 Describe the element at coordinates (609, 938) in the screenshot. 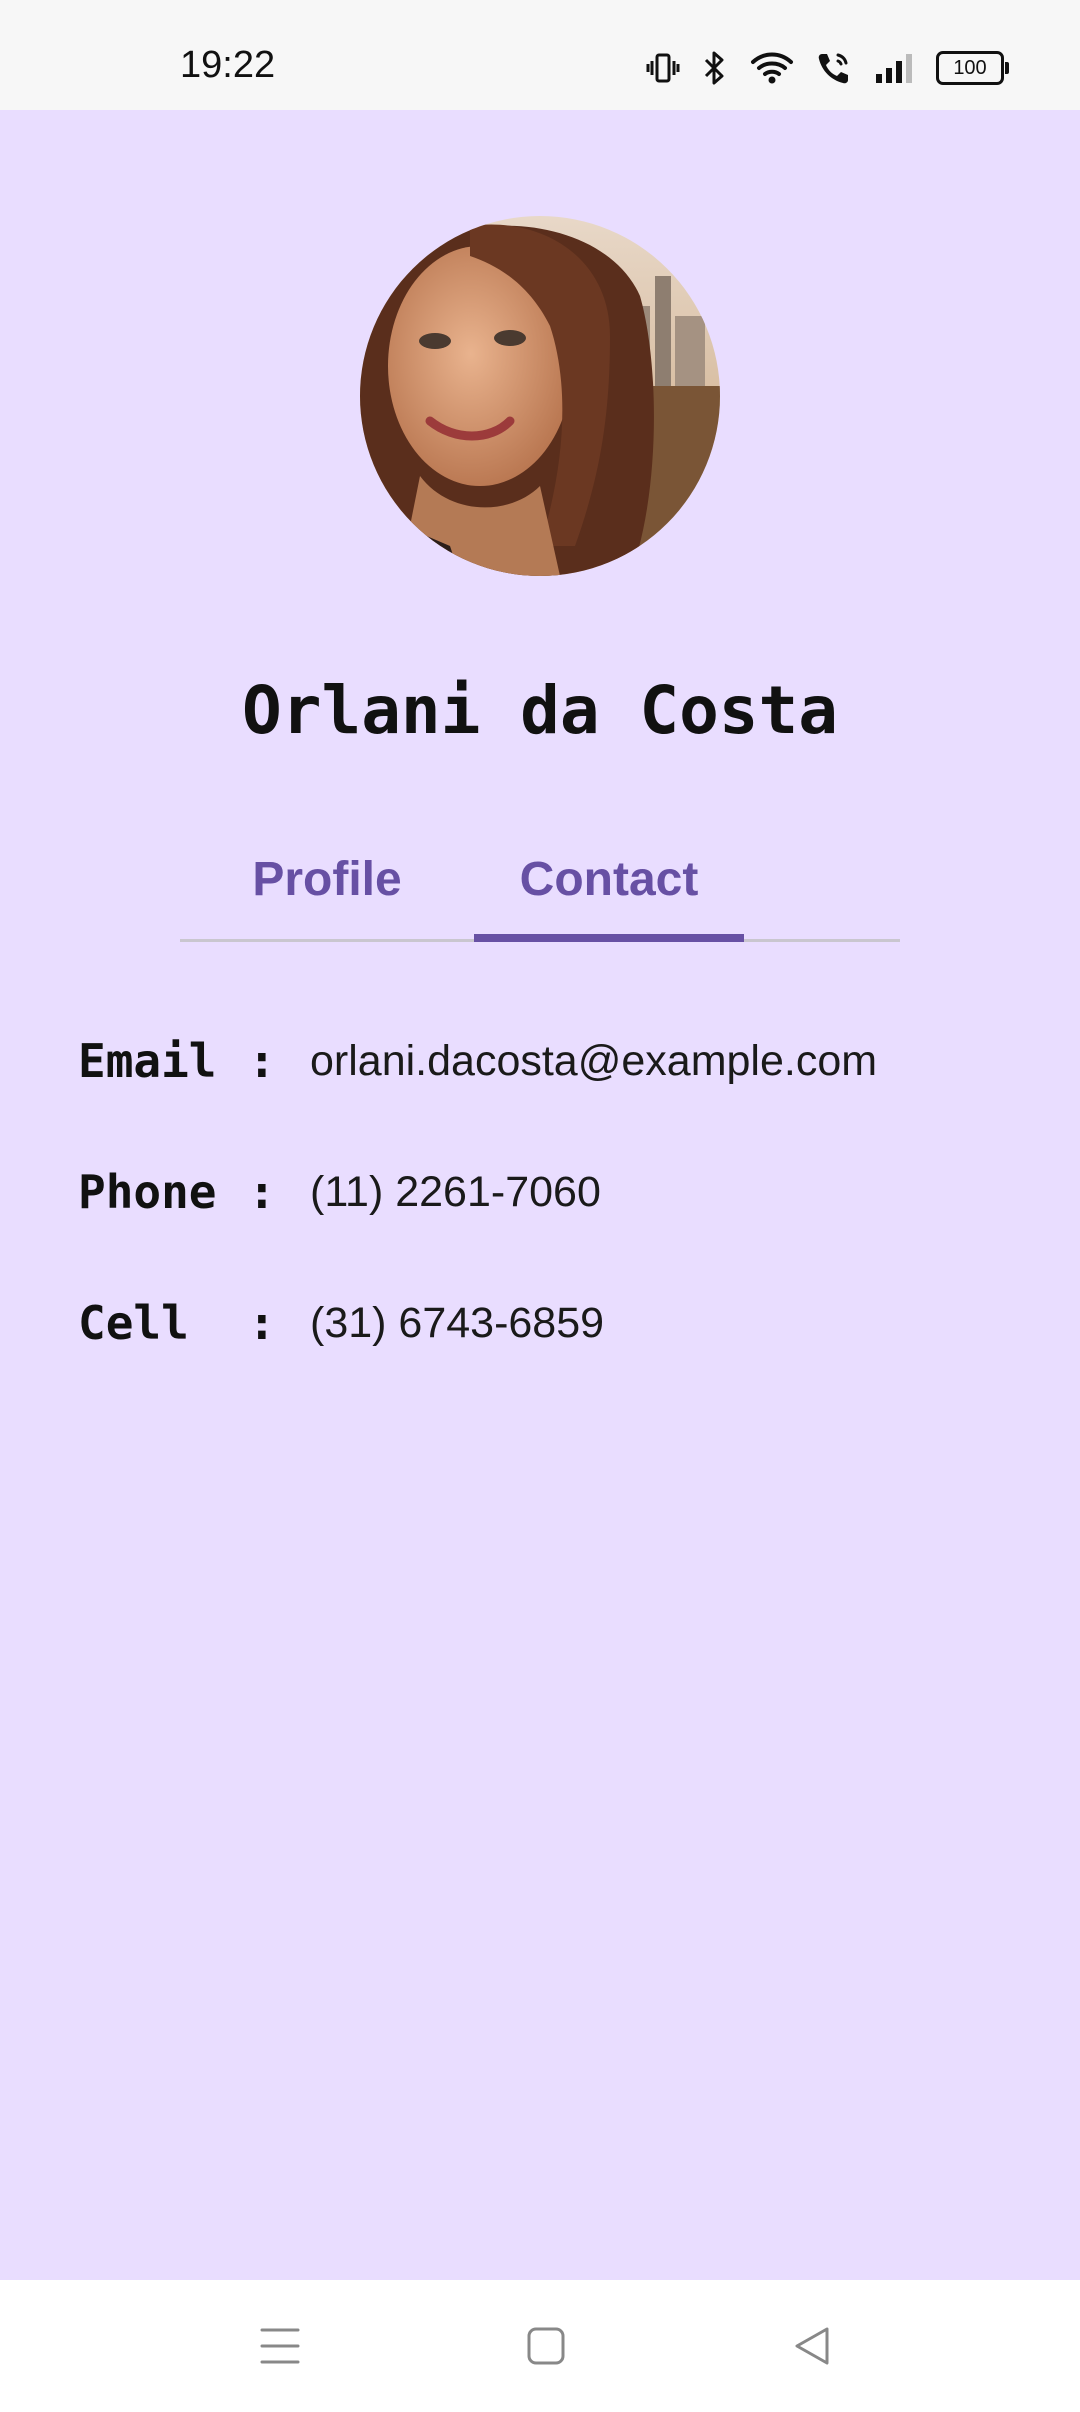

I see `tab-indicator` at that location.